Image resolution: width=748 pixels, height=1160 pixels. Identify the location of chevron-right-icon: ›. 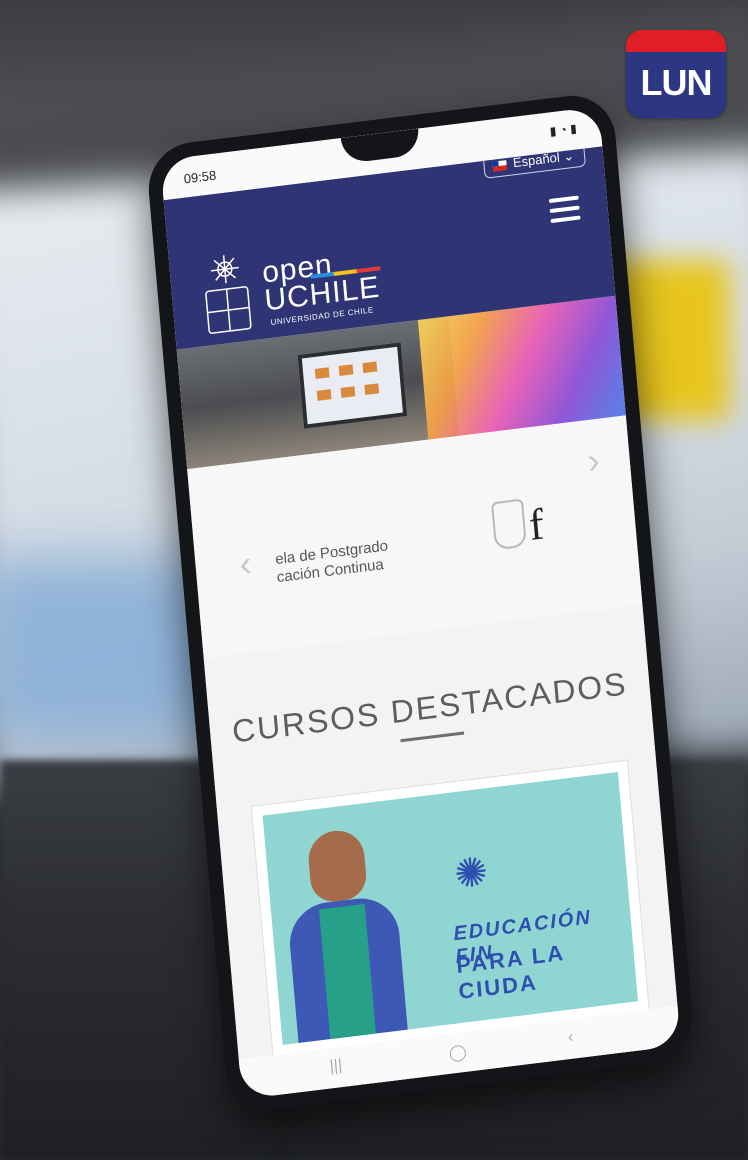
(594, 460).